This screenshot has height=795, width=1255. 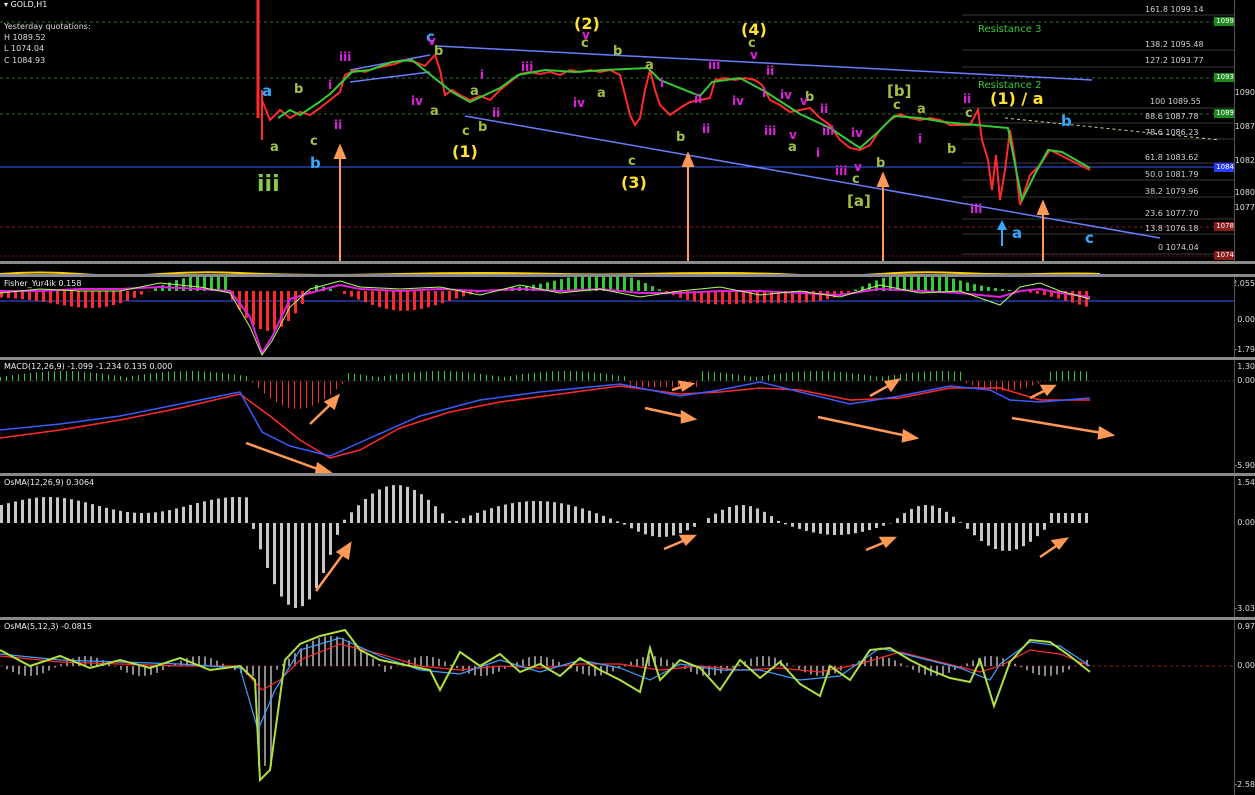 What do you see at coordinates (88, 366) in the screenshot?
I see `macd-title: MACD(12,26,9) -1.099 -1.234 0.135 0.000` at bounding box center [88, 366].